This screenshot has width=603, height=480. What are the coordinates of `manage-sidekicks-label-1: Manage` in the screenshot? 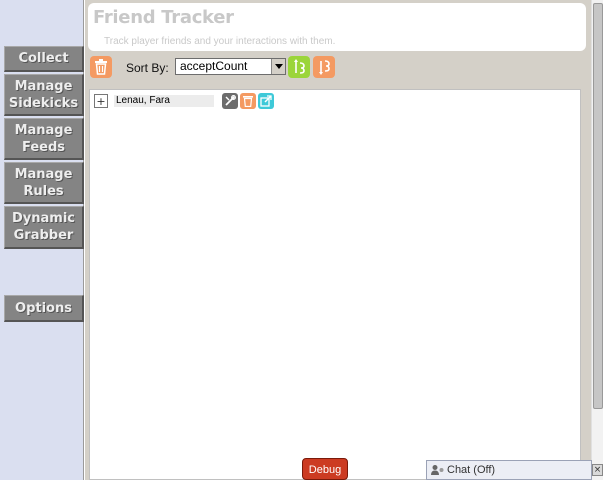 It's located at (43, 86).